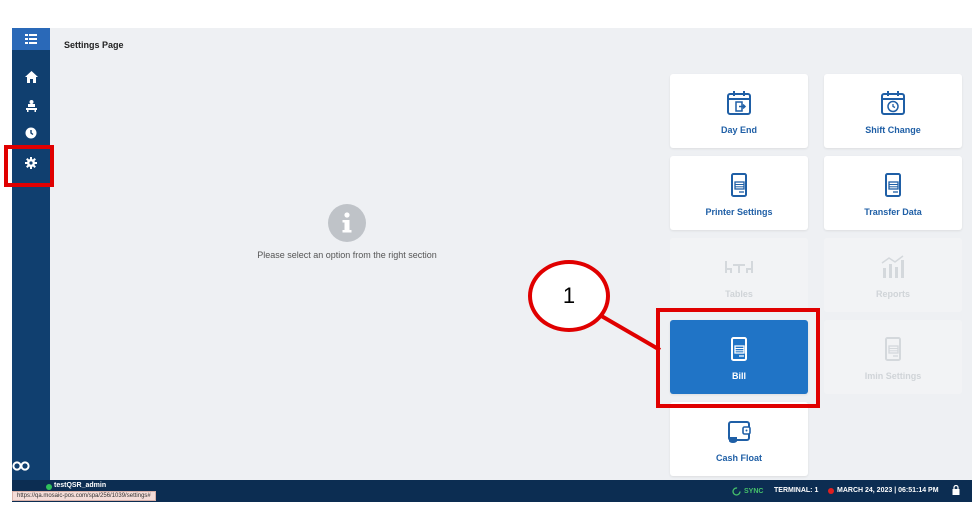 The height and width of the screenshot is (516, 980). I want to click on callout-number: 1, so click(569, 295).